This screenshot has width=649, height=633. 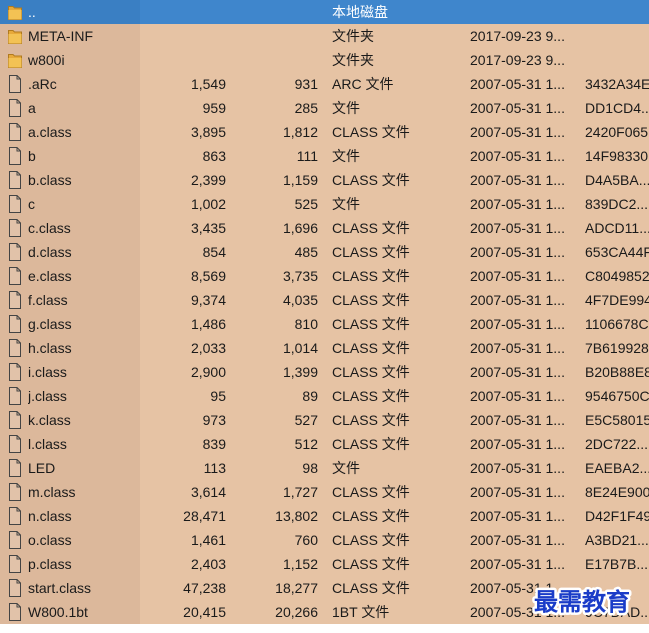 I want to click on file-name: b.class, so click(x=50, y=180).